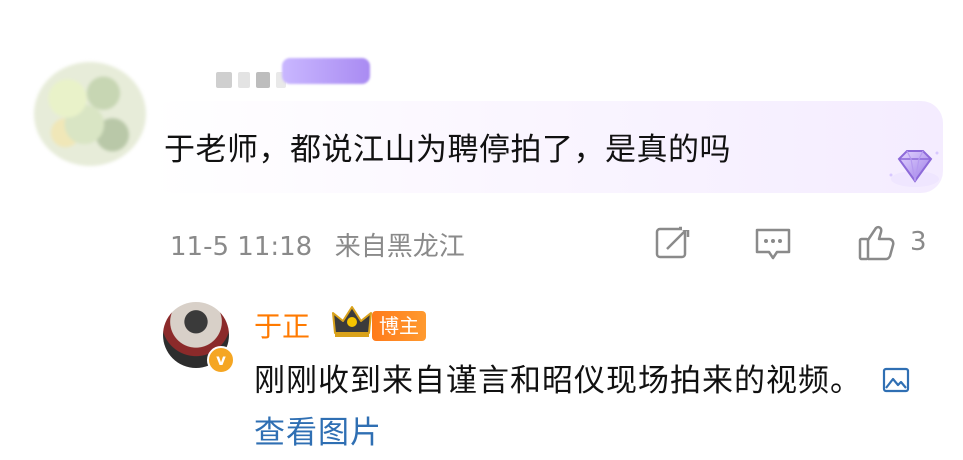 The width and height of the screenshot is (963, 460). Describe the element at coordinates (241, 247) in the screenshot. I see `comment-date: 11-5 11:18` at that location.